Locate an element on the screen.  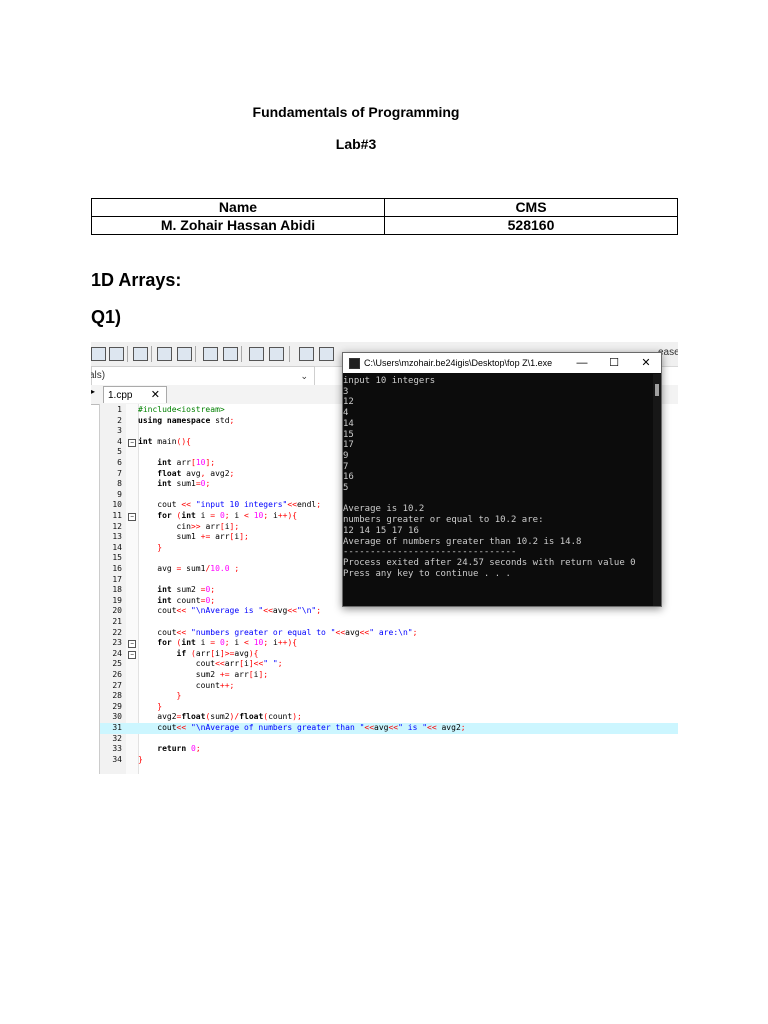
line-number: 24 is located at coordinates (117, 653).